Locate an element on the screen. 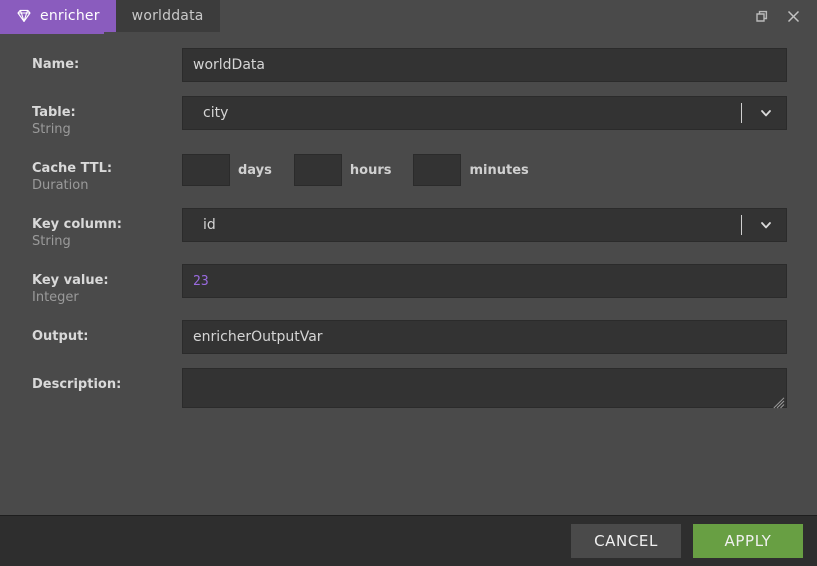 The image size is (817, 566). table-type-hint: String is located at coordinates (51, 129).